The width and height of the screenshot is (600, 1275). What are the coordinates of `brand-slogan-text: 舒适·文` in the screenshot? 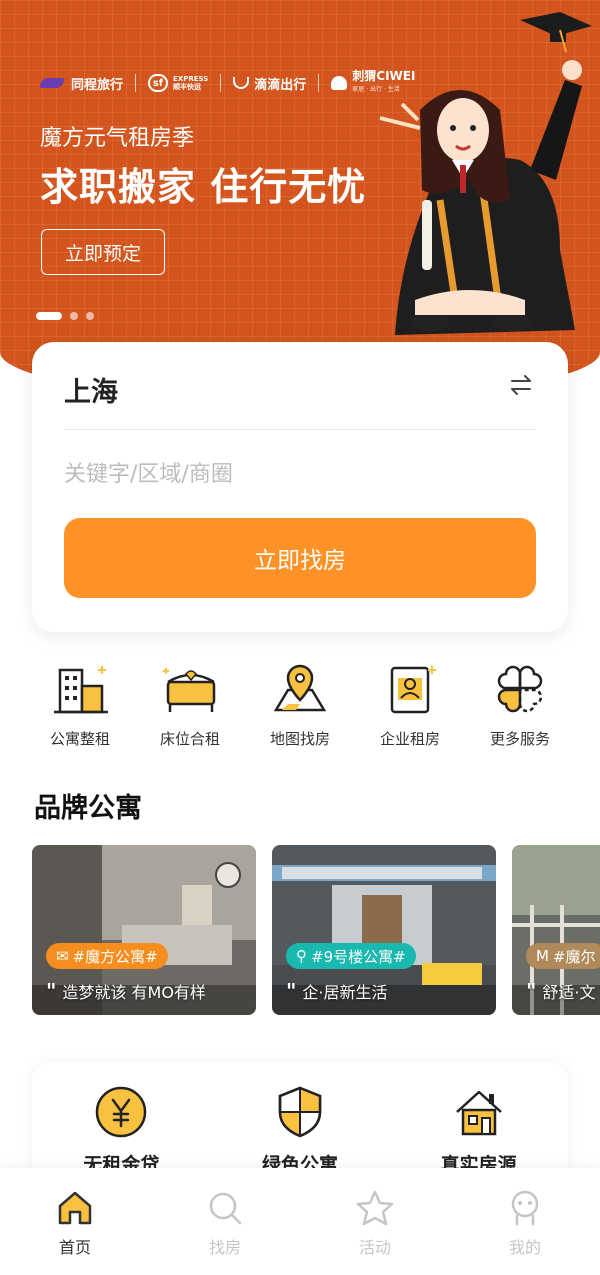 It's located at (569, 992).